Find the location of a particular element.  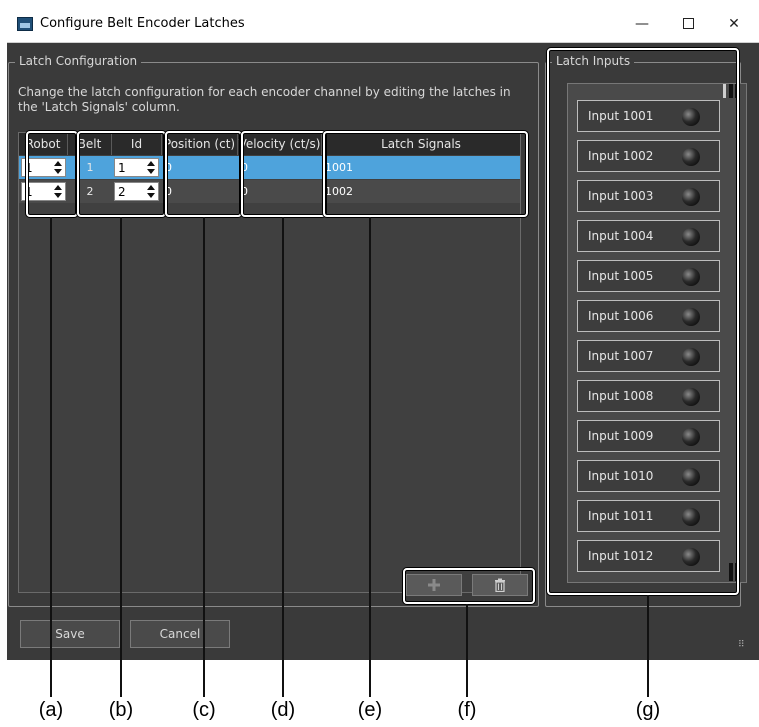

maximize-button is located at coordinates (688, 23).